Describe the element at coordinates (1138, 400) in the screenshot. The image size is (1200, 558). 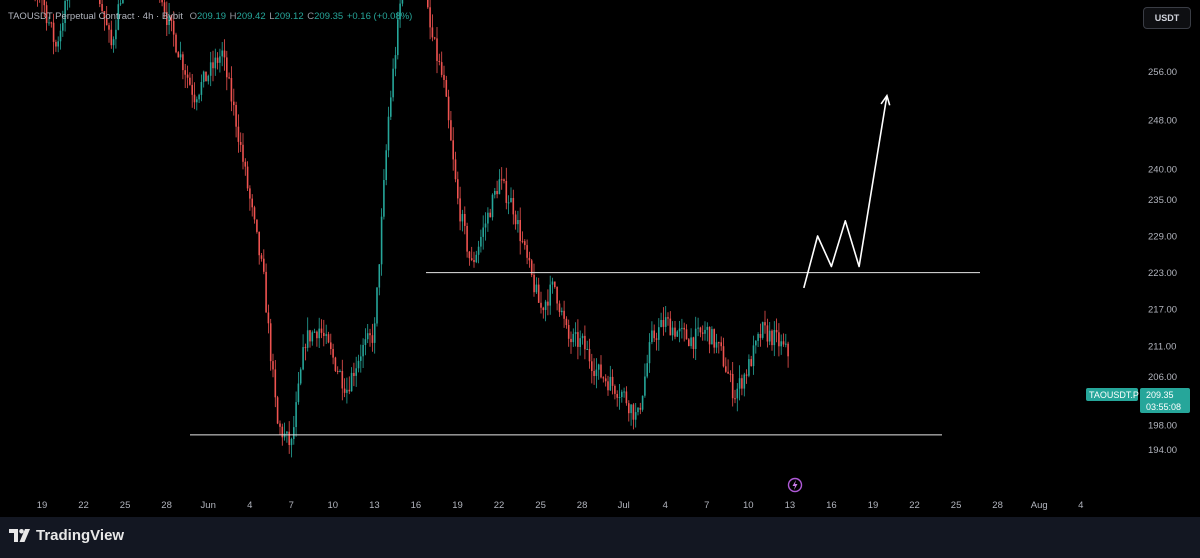
I see `last-price-tag: TAOUSDT.P 209.35 03:55:08` at that location.